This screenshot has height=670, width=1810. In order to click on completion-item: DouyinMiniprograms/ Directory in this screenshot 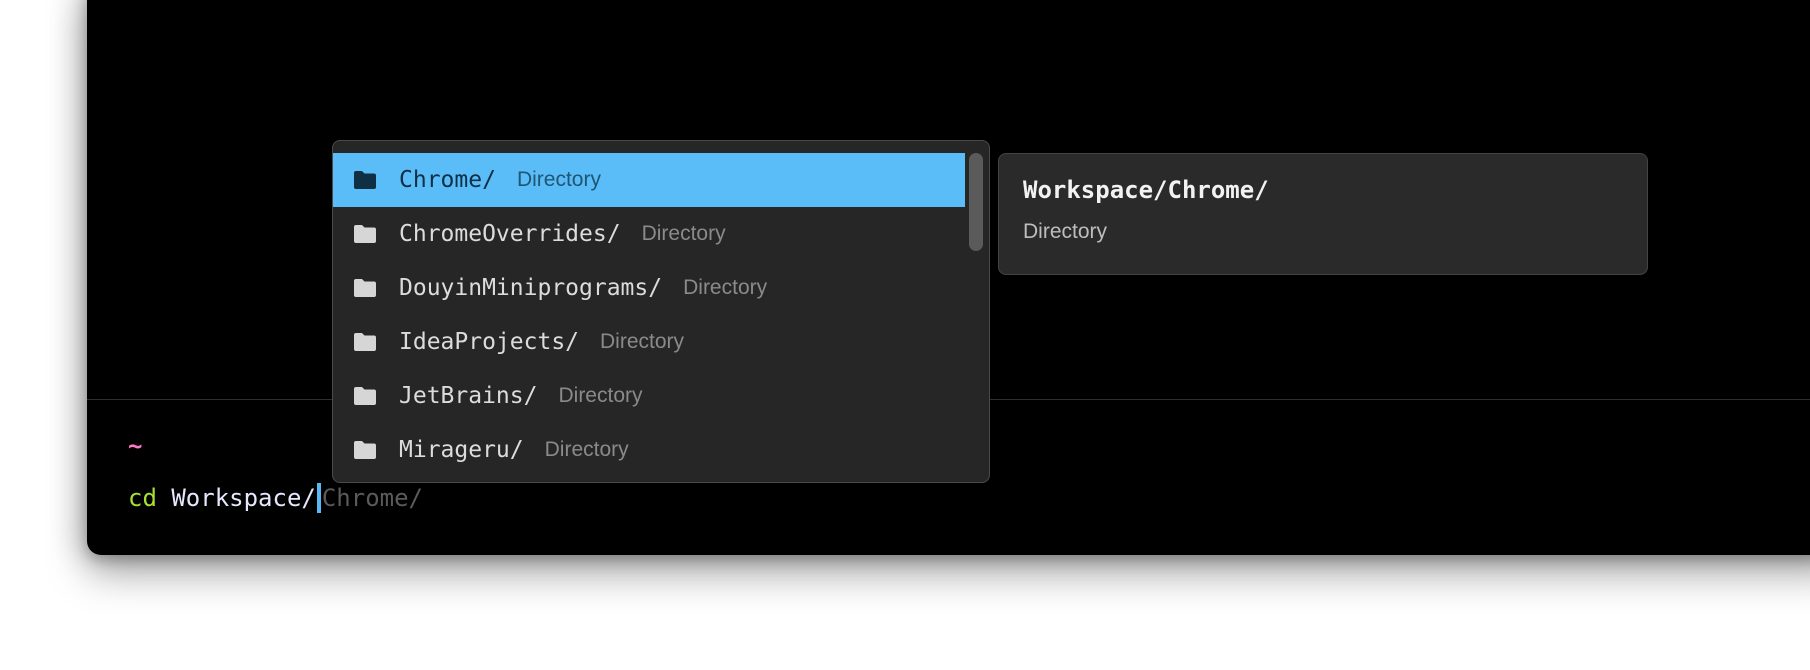, I will do `click(649, 288)`.